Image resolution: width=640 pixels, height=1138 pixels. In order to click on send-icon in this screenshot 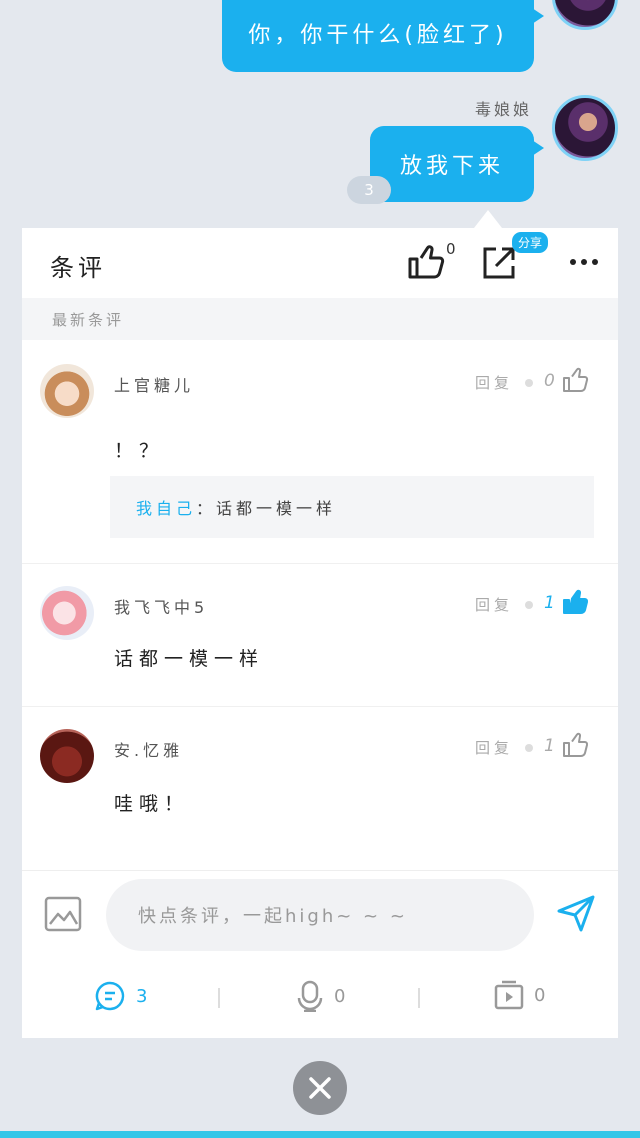, I will do `click(576, 913)`.